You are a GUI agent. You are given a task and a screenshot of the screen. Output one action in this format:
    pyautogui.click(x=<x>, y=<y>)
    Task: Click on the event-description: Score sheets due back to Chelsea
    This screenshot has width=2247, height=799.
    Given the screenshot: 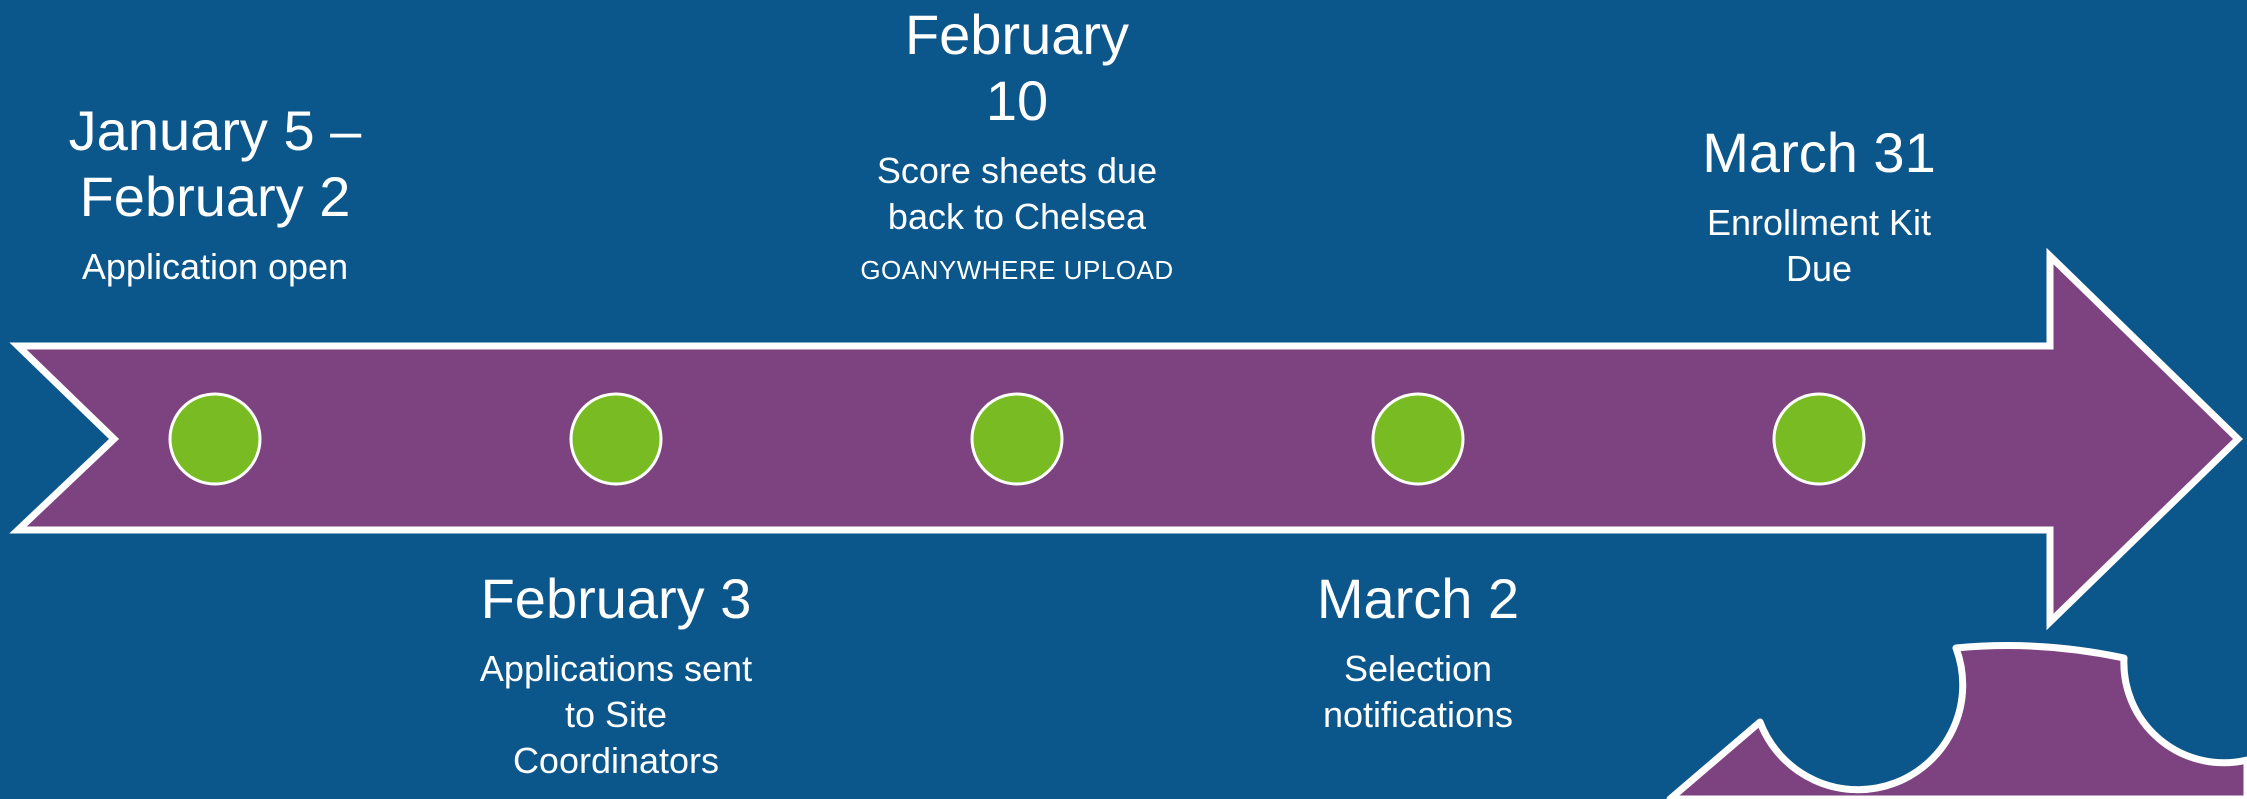 What is the action you would take?
    pyautogui.click(x=1017, y=193)
    